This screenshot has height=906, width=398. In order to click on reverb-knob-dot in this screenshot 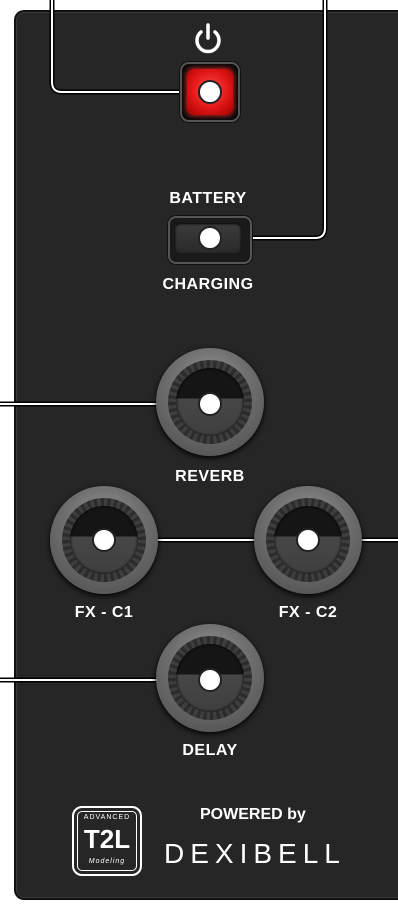, I will do `click(210, 404)`.